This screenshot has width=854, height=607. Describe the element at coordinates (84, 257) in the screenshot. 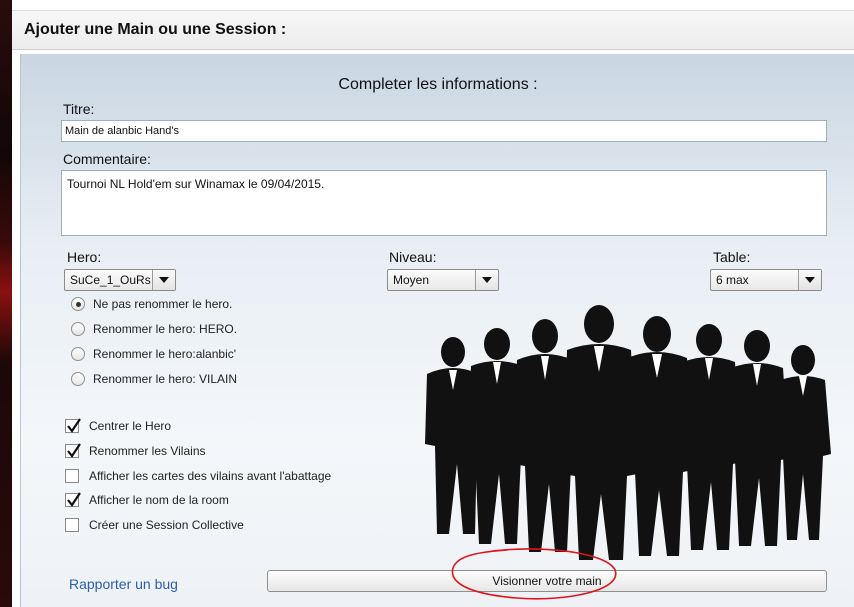

I see `hero-label: Hero:` at that location.